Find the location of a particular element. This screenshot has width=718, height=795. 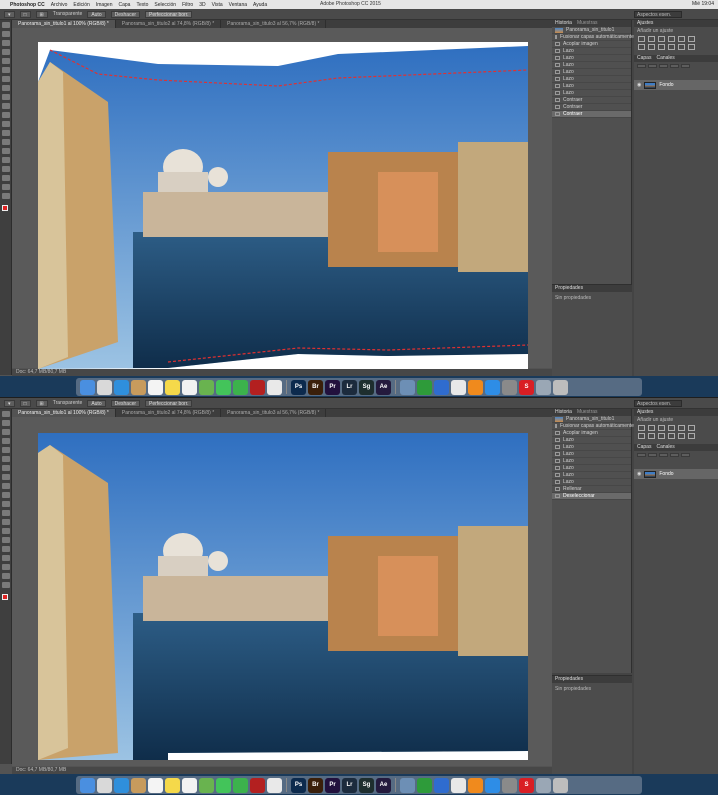

color-lookup-icon is located at coordinates (681, 436).